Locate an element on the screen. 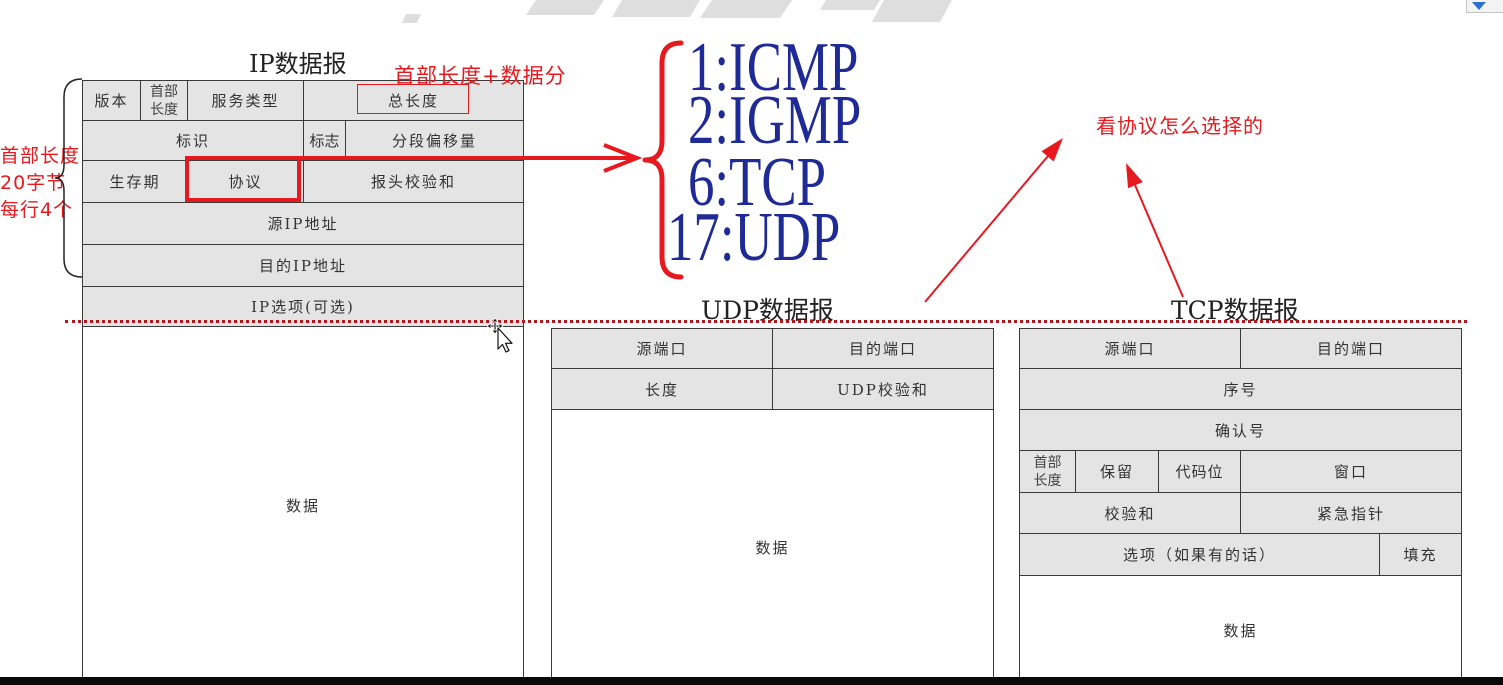  section-divider-dotted-line is located at coordinates (766, 321).